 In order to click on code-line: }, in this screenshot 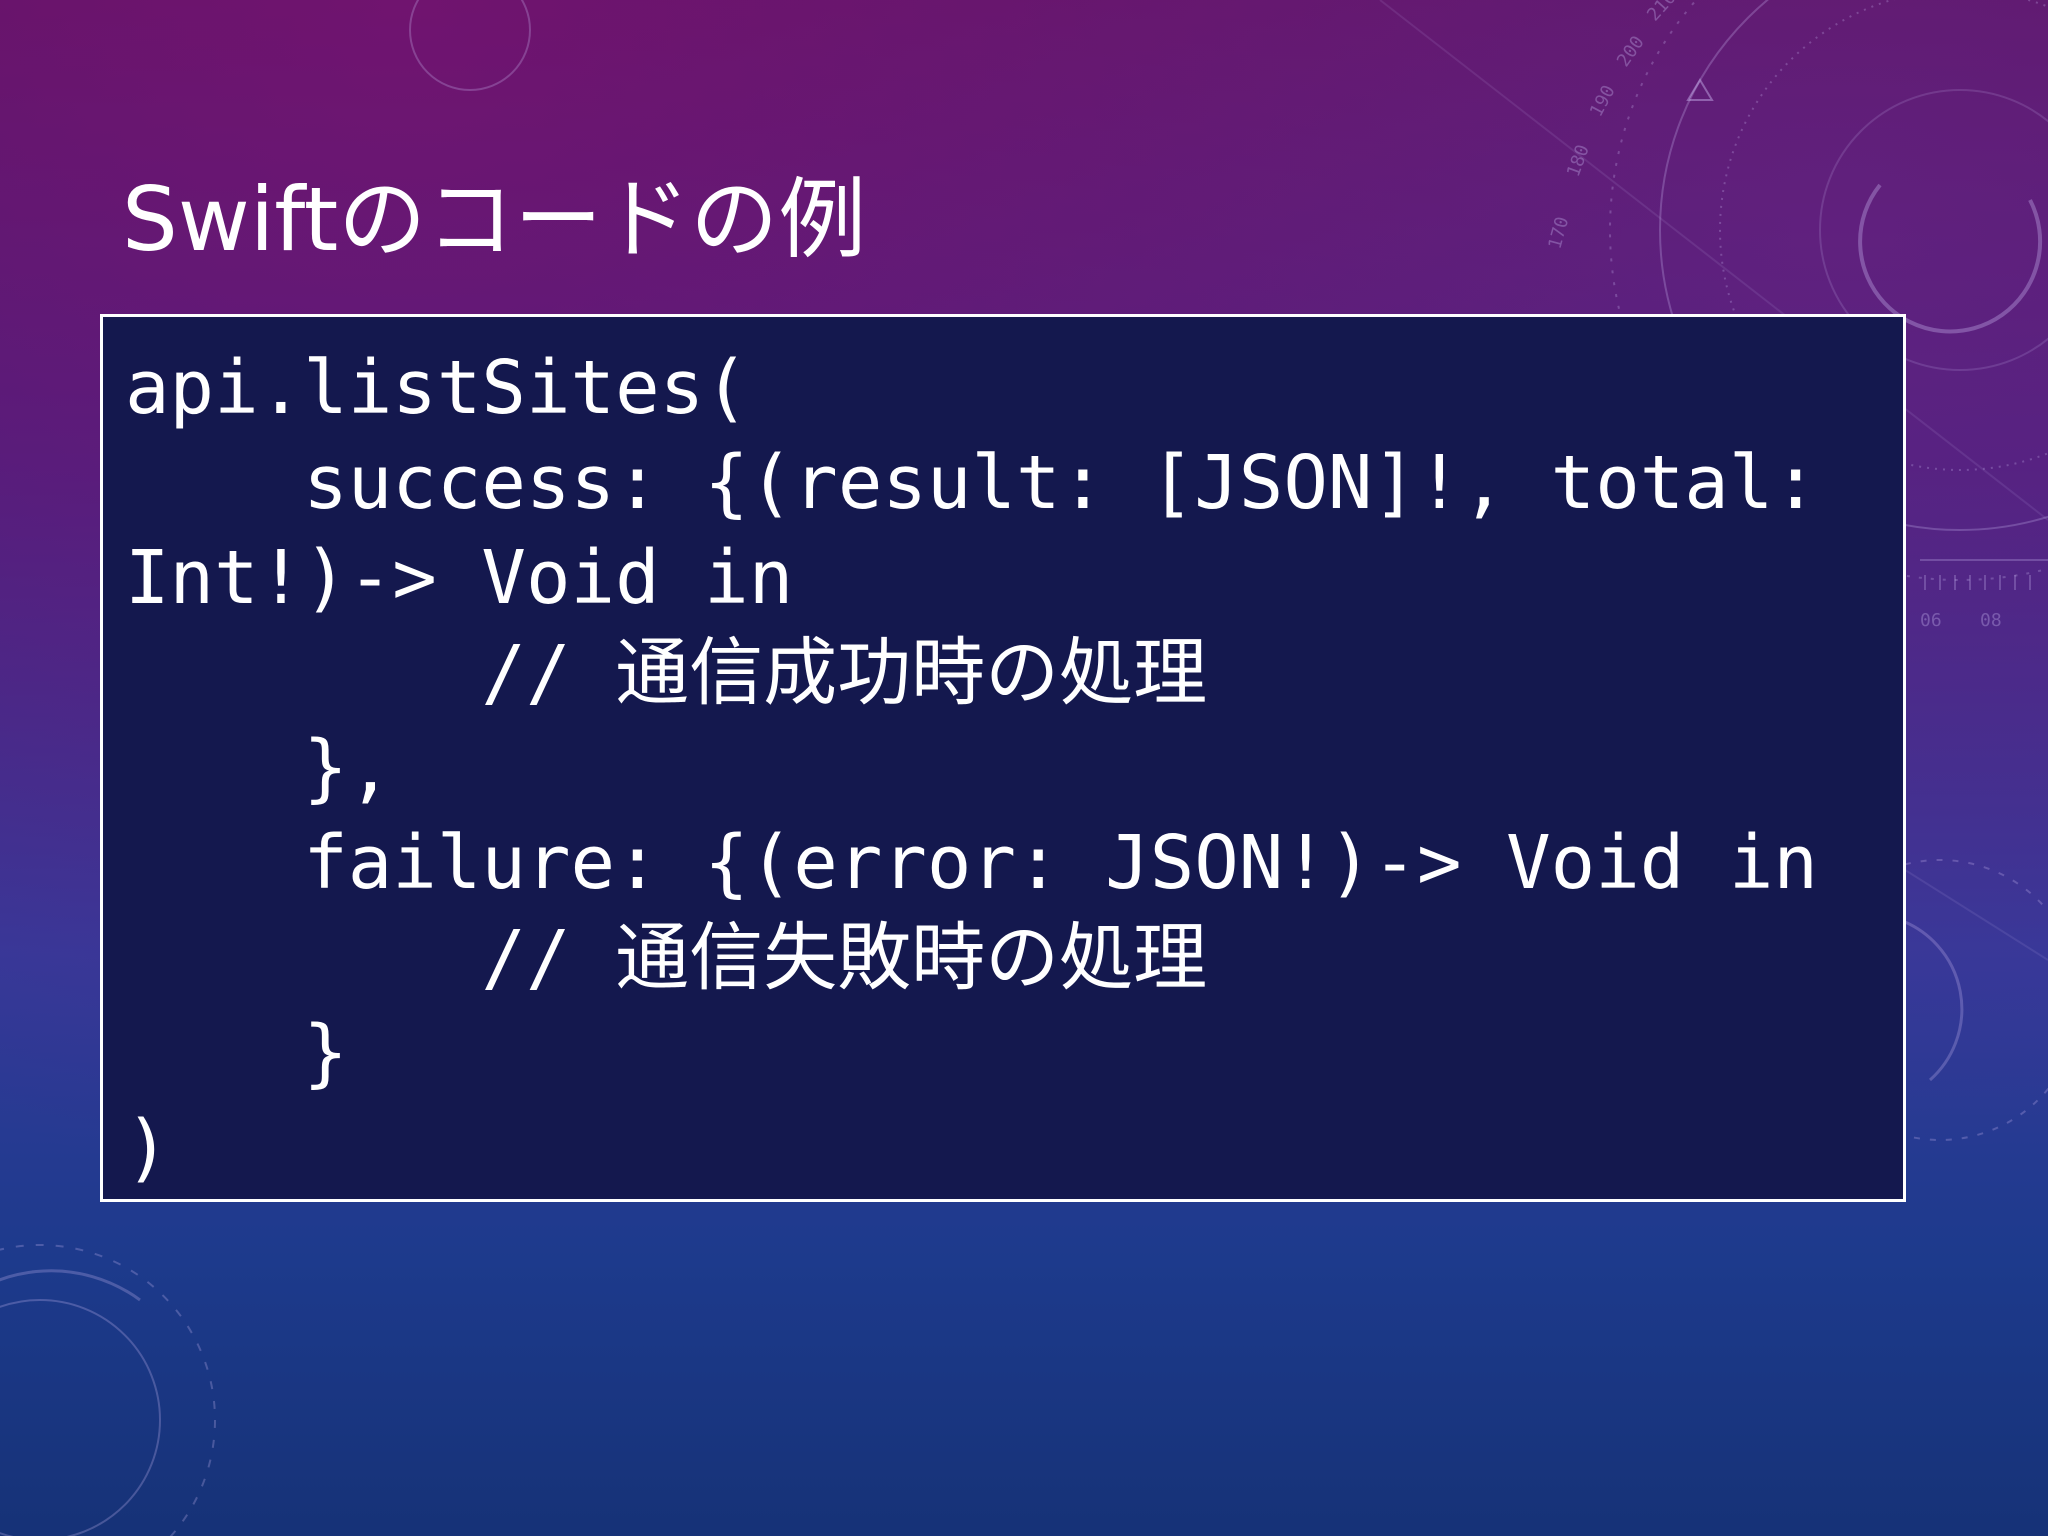, I will do `click(259, 768)`.